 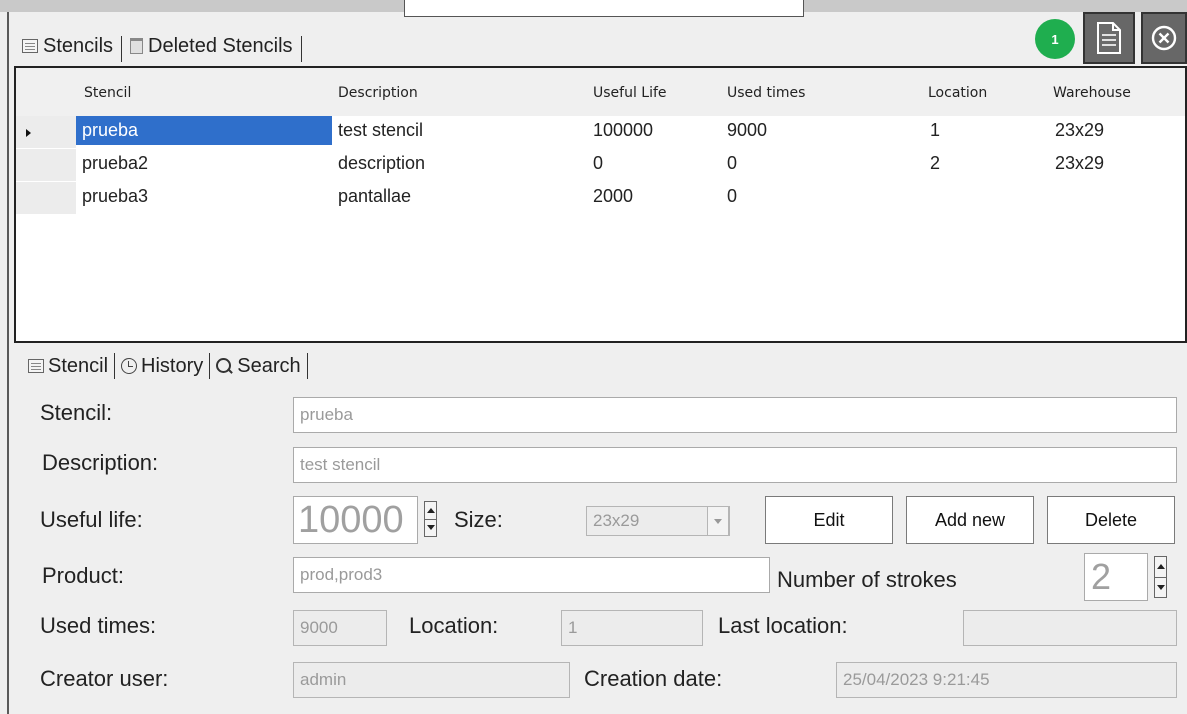 What do you see at coordinates (224, 366) in the screenshot?
I see `search-icon` at bounding box center [224, 366].